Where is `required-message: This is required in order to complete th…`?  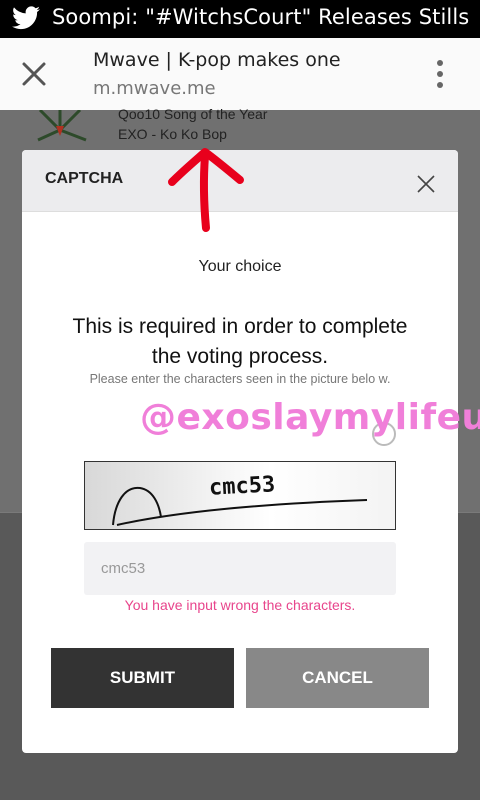
required-message: This is required in order to complete th… is located at coordinates (240, 341).